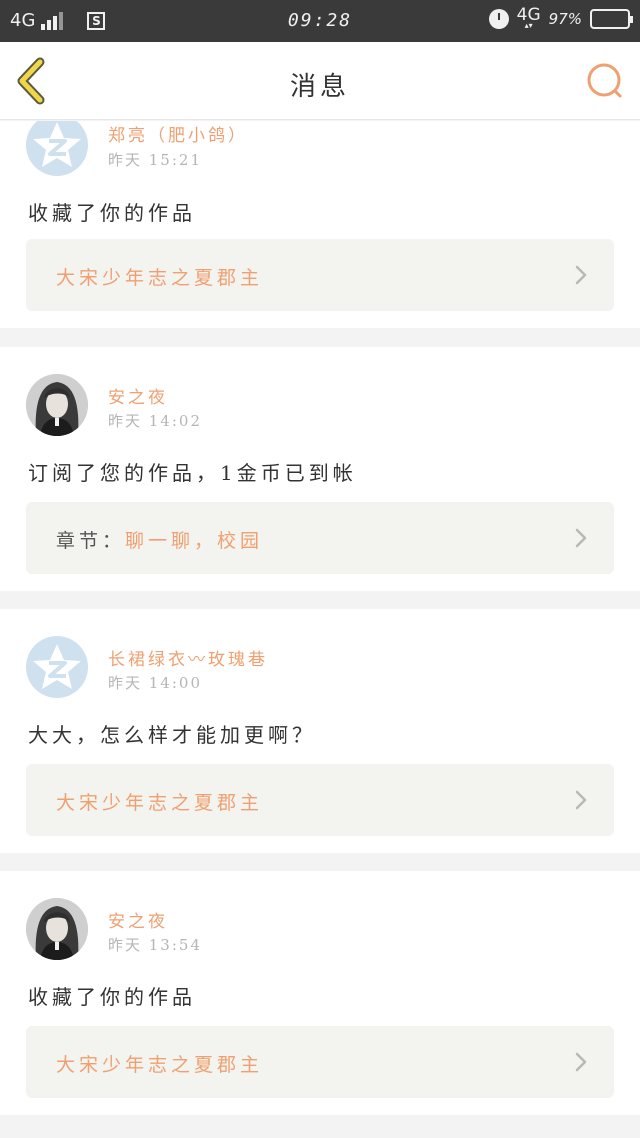 This screenshot has width=640, height=1138. Describe the element at coordinates (172, 735) in the screenshot. I see `message-text: 大大，怎么样才能加更啊？` at that location.